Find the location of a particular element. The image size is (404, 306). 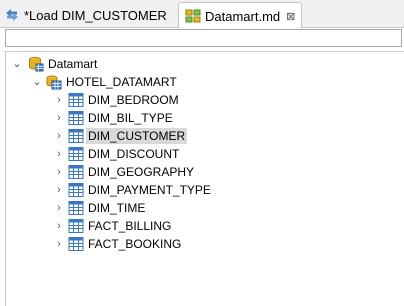

tree-item-dim-customer: › DIM_CUSTOMER is located at coordinates (121, 136).